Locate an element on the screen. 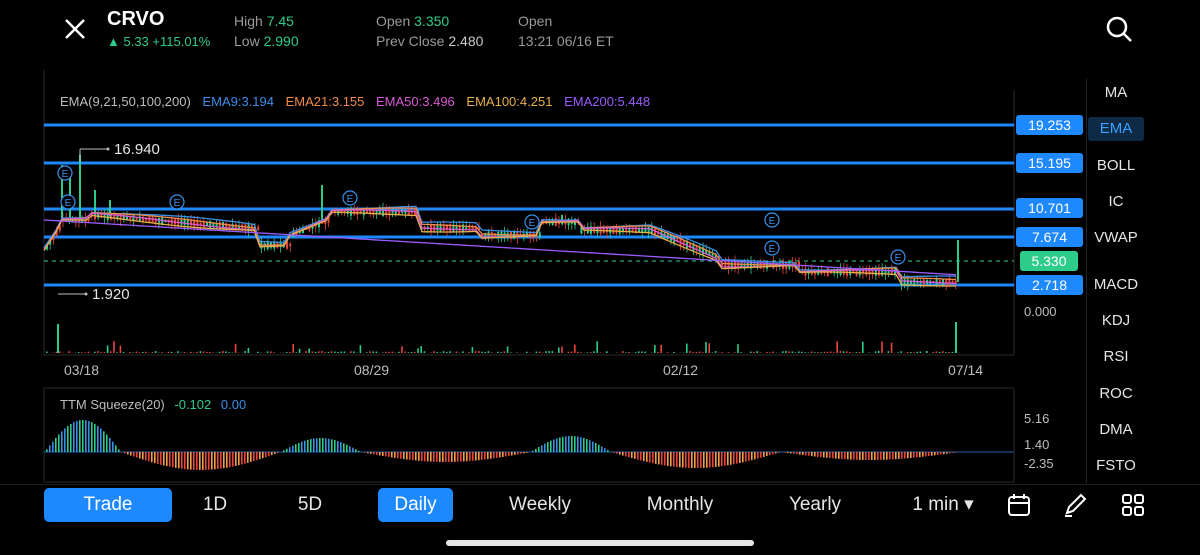  tab-daily: Daily is located at coordinates (415, 505).